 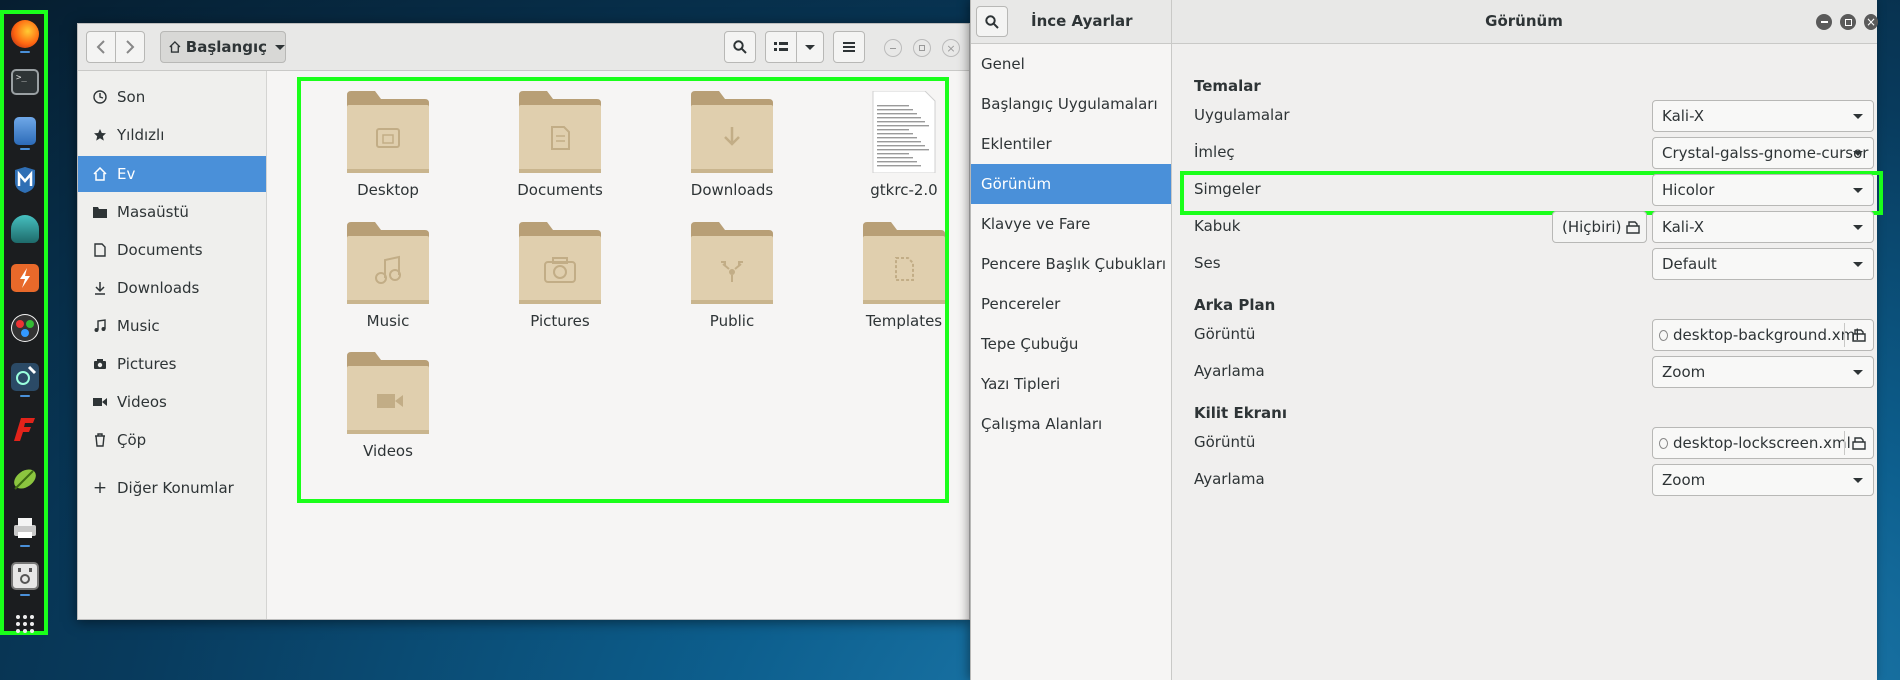 I want to click on leafpad-icon, so click(x=25, y=479).